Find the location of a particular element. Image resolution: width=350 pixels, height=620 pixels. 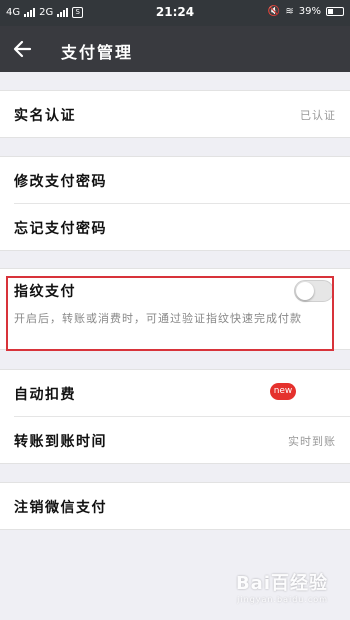

page-title: 支付管理 is located at coordinates (97, 52).